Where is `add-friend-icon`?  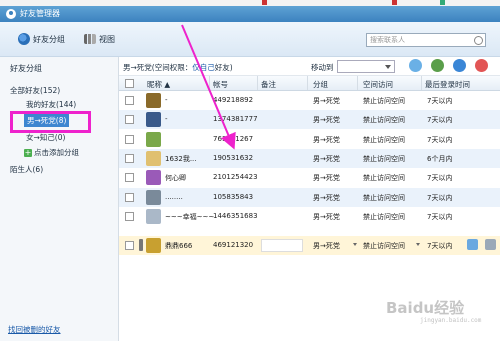
add-friend-icon is located at coordinates (459, 65).